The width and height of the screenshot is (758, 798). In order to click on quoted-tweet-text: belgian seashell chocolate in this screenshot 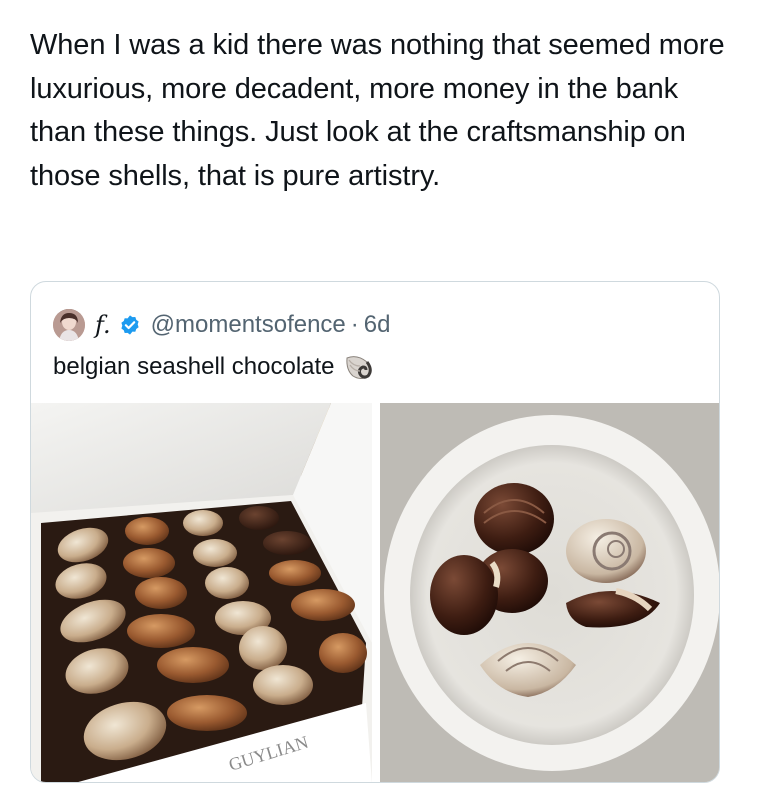, I will do `click(194, 366)`.